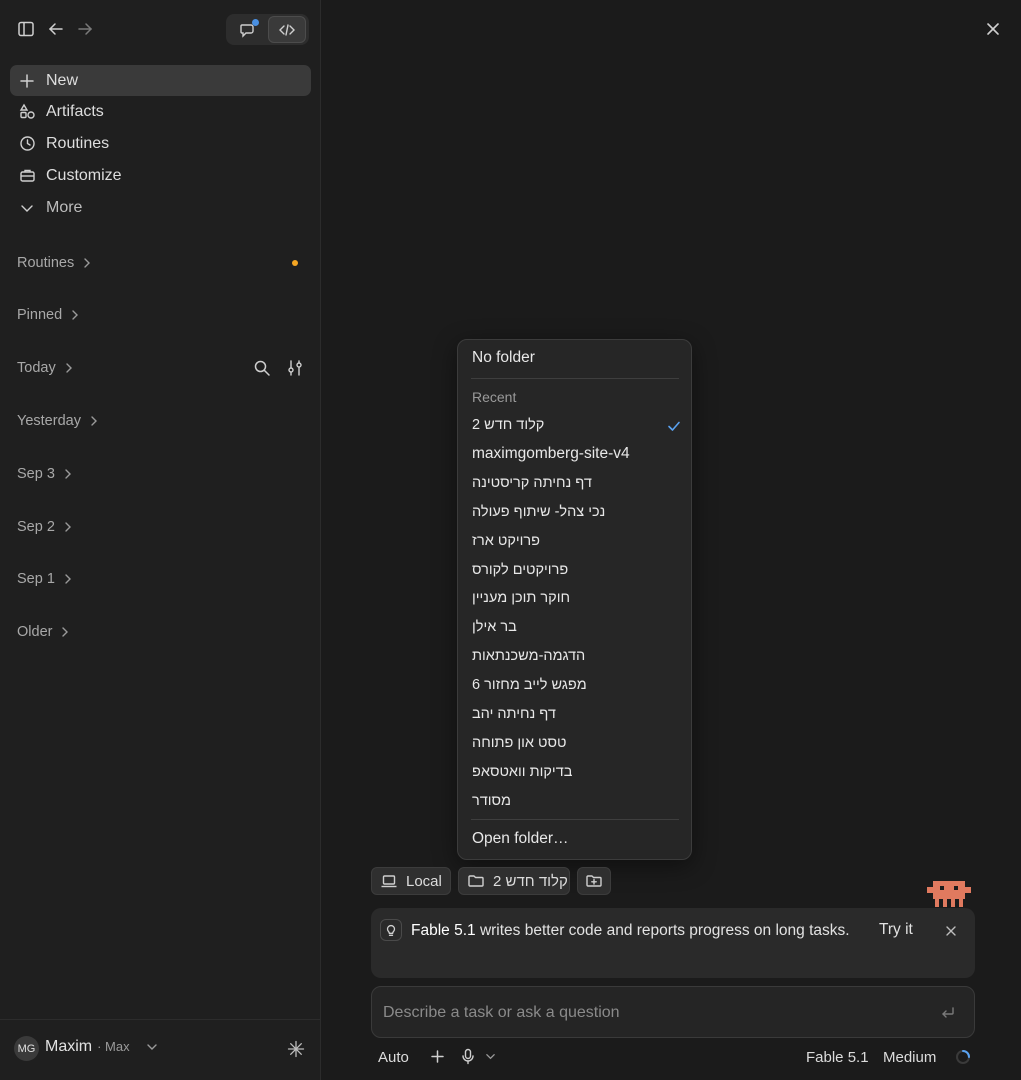 This screenshot has height=1080, width=1021. I want to click on status-dot, so click(295, 263).